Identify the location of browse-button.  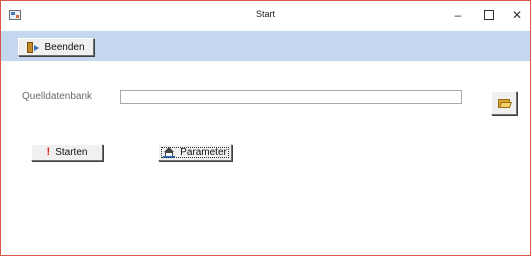
(504, 103).